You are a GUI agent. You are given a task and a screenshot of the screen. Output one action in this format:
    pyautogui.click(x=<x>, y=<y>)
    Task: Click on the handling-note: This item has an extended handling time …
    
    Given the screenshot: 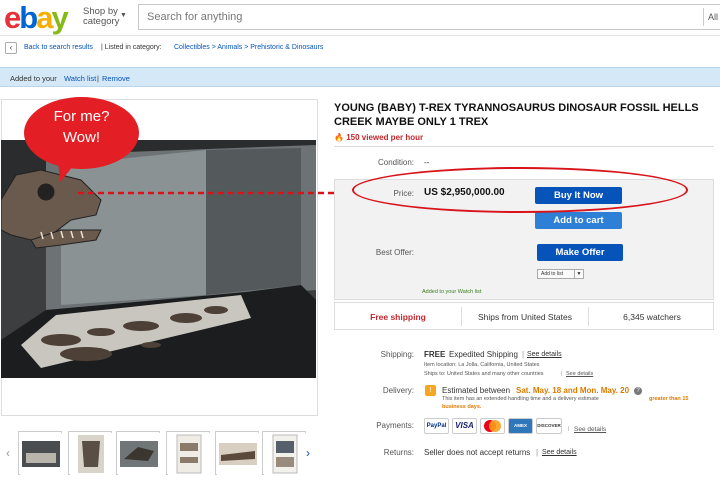 What is the action you would take?
    pyautogui.click(x=520, y=399)
    